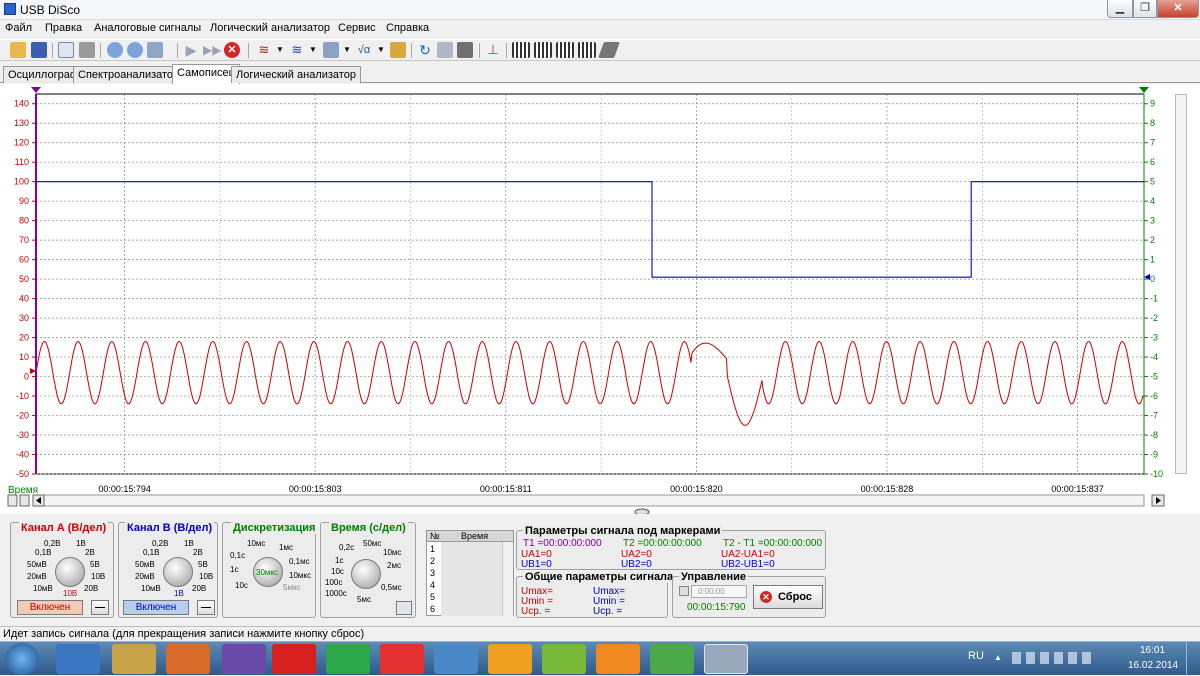  I want to click on tab-logic-analyzer: Логический анализатор, so click(296, 74).